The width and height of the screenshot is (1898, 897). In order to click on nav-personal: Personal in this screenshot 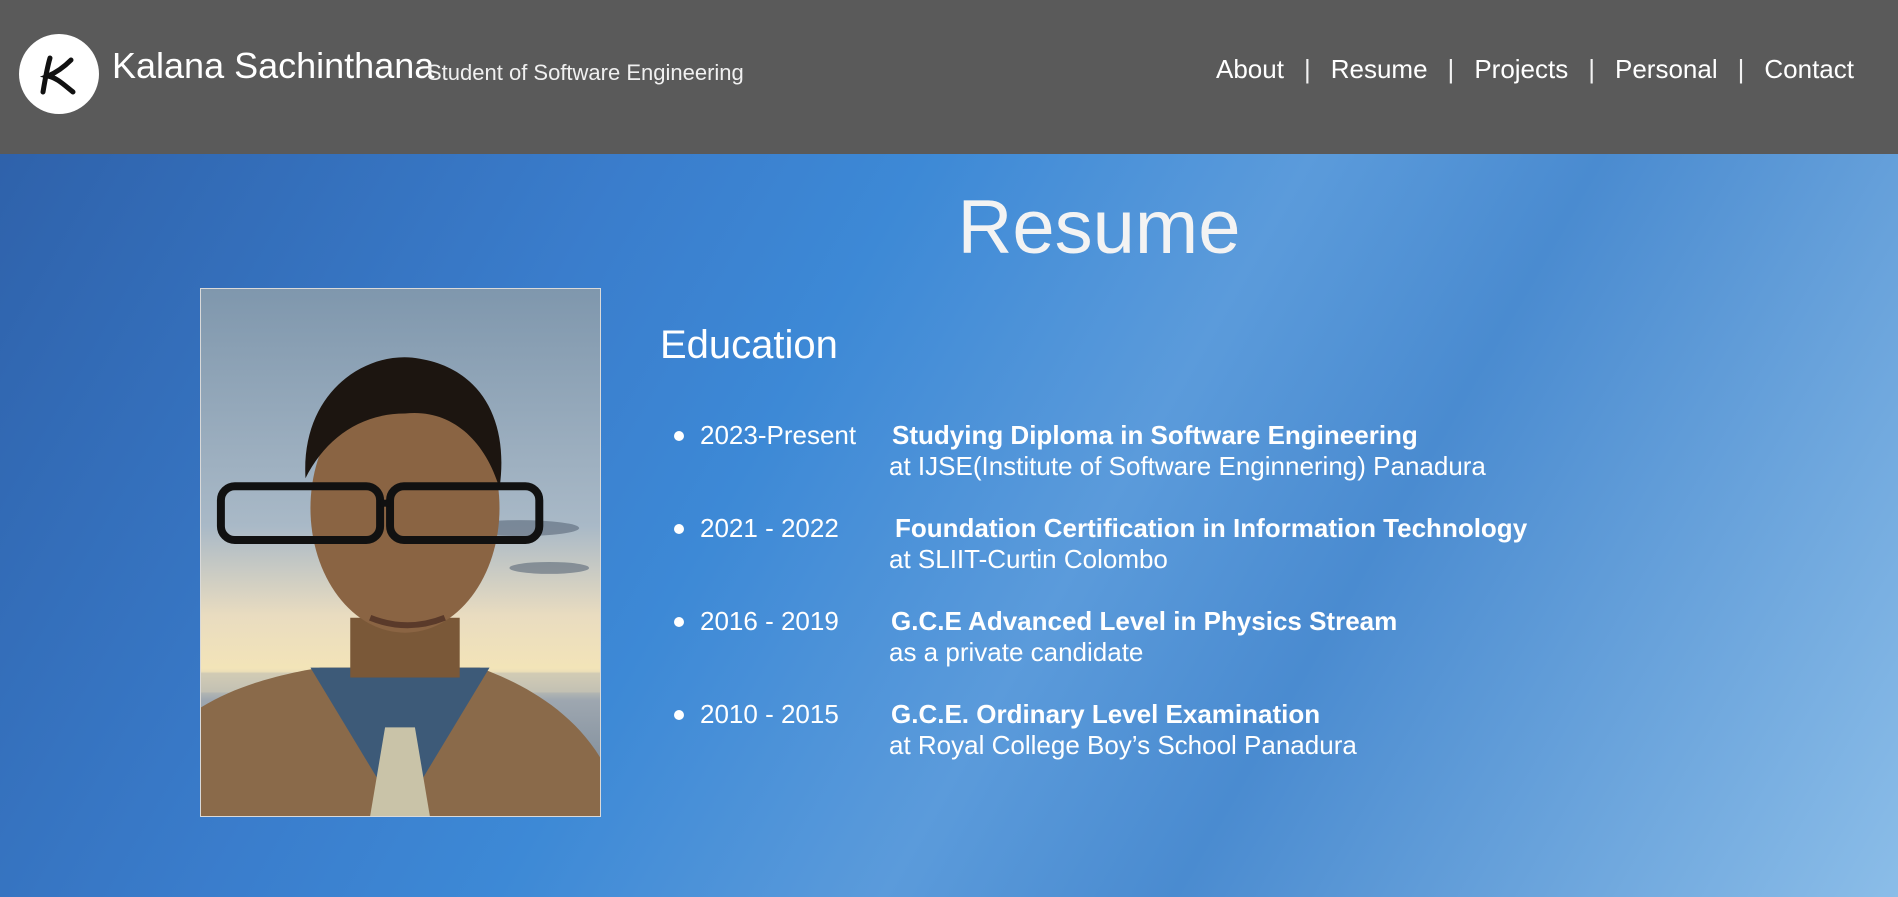, I will do `click(1666, 69)`.